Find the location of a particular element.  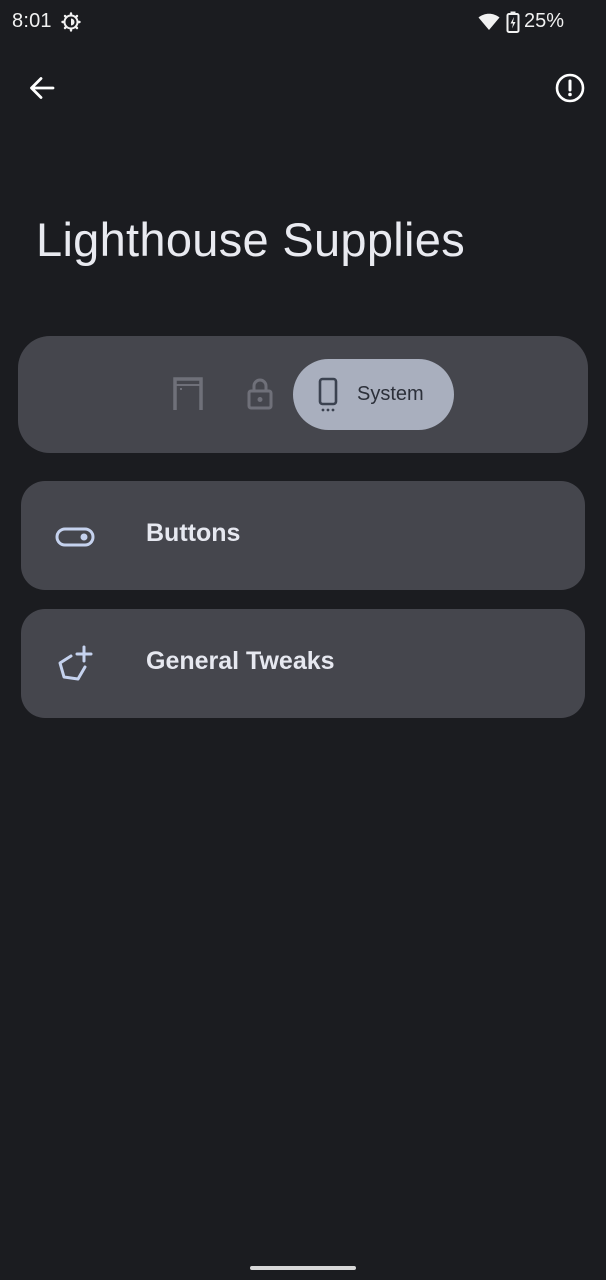

info-button is located at coordinates (570, 88).